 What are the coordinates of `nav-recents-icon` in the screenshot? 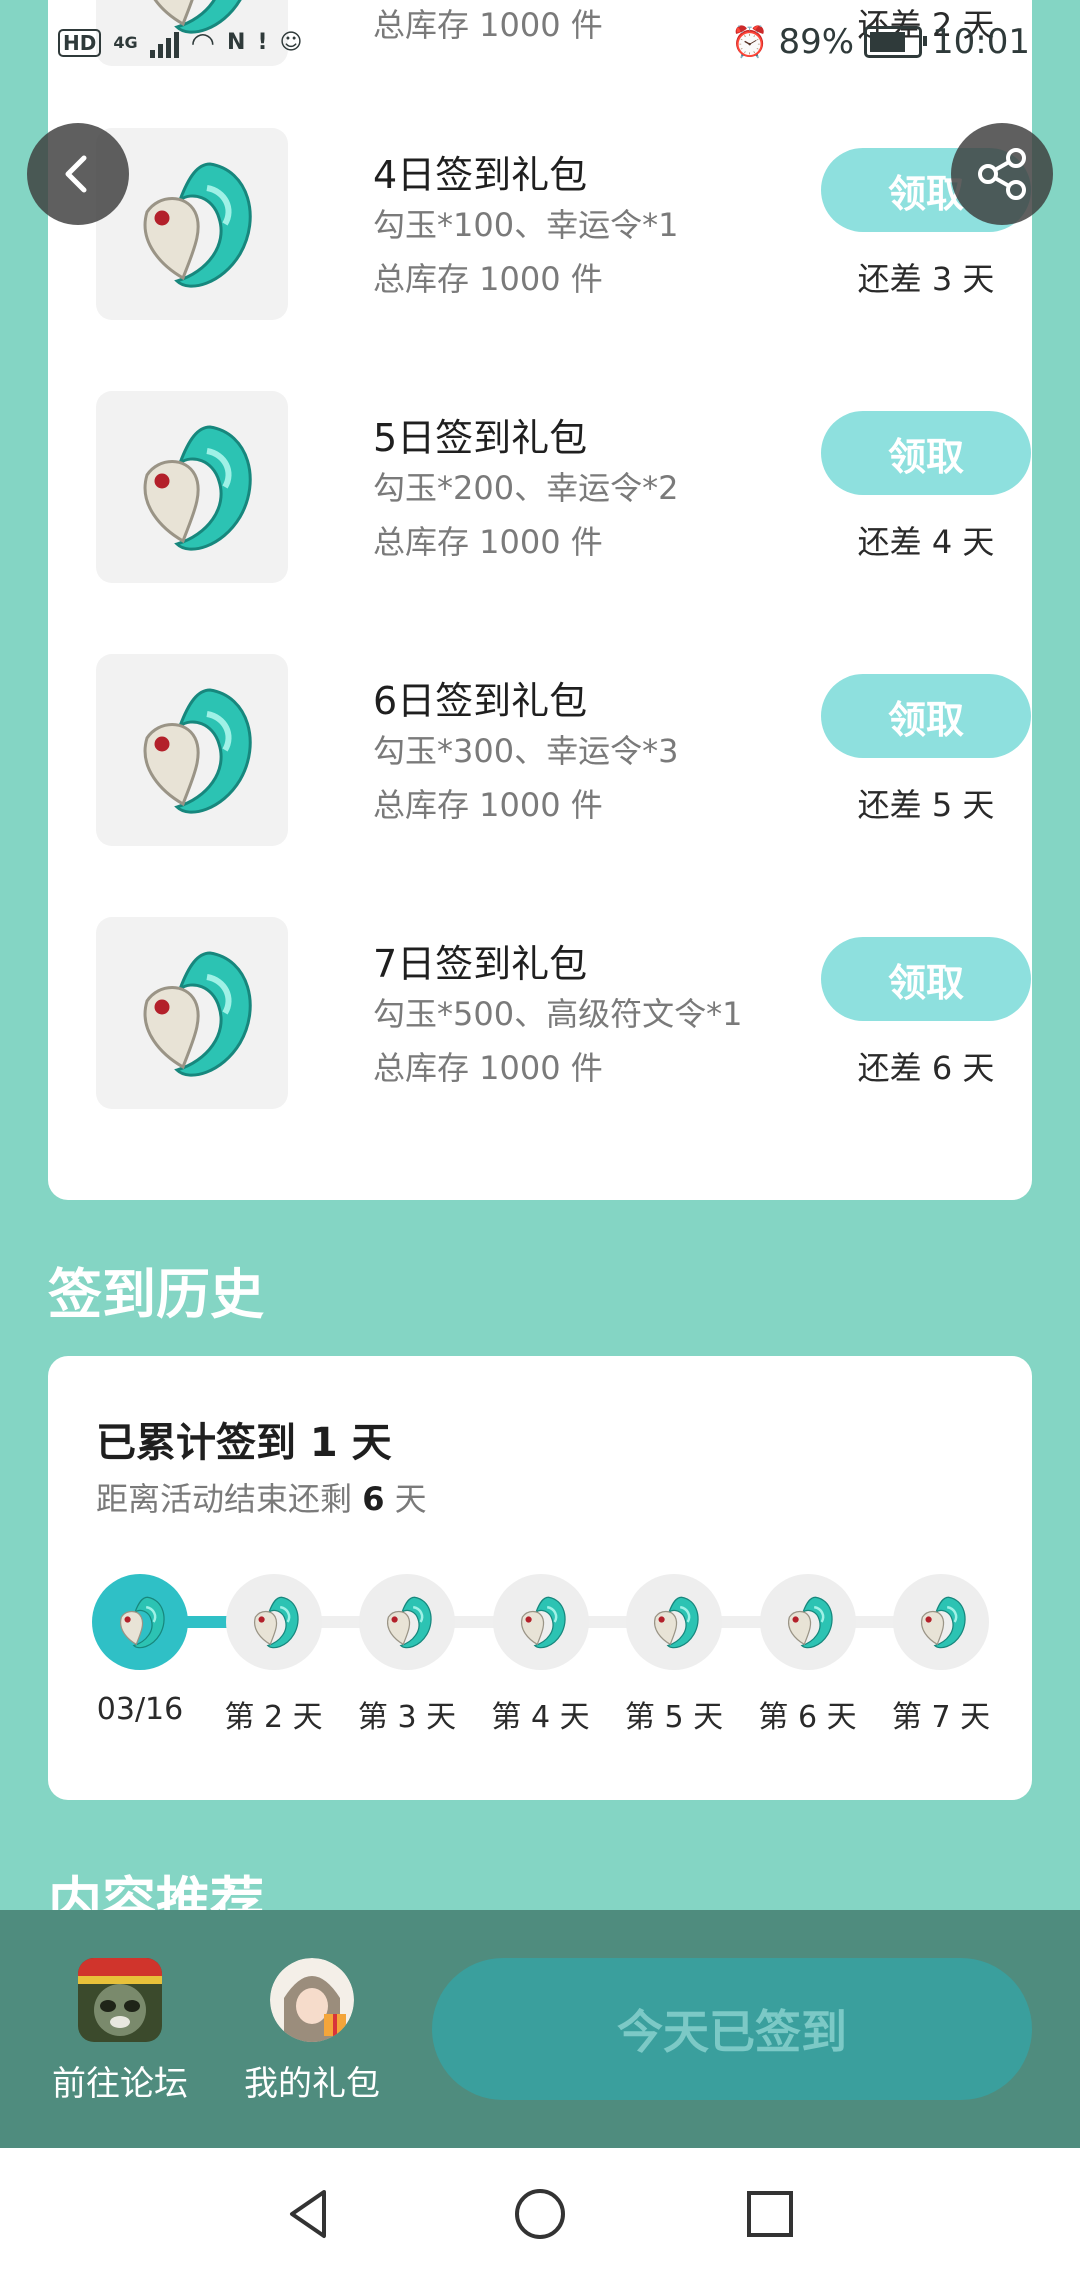 It's located at (770, 2214).